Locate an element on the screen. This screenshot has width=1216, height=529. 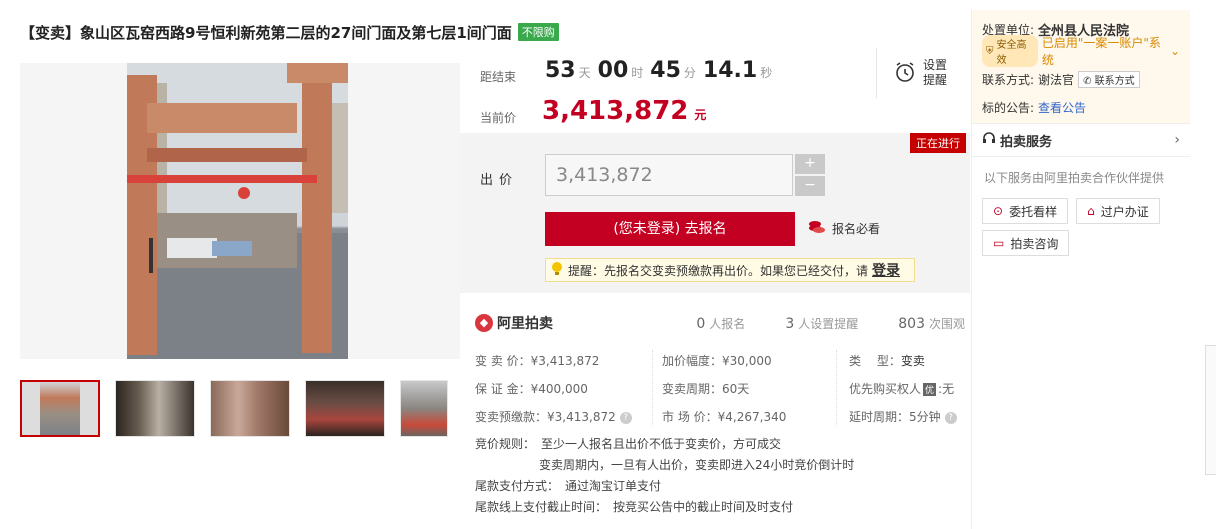
chevron-right-icon: › is located at coordinates (1177, 140).